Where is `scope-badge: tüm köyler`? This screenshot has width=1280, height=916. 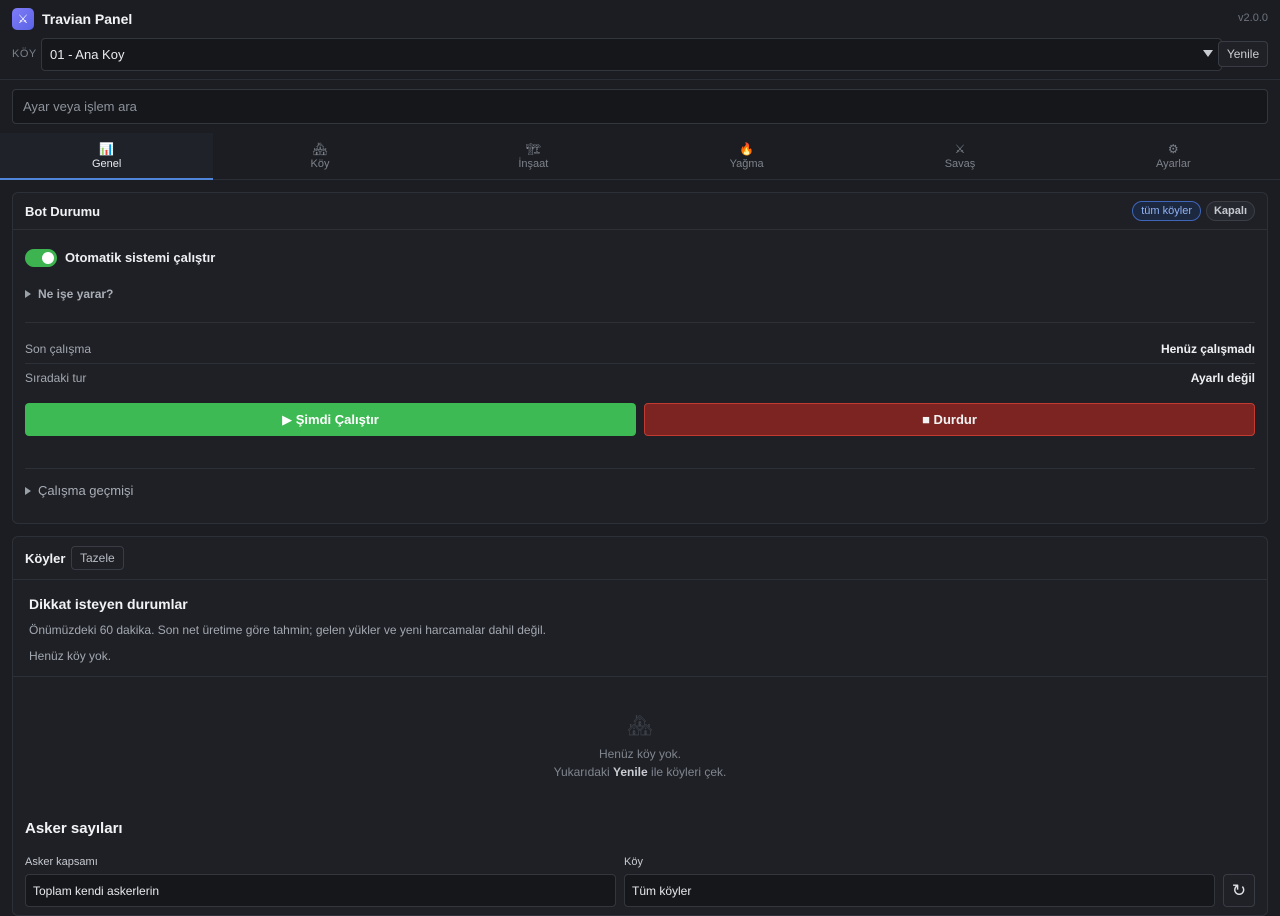
scope-badge: tüm köyler is located at coordinates (1166, 211).